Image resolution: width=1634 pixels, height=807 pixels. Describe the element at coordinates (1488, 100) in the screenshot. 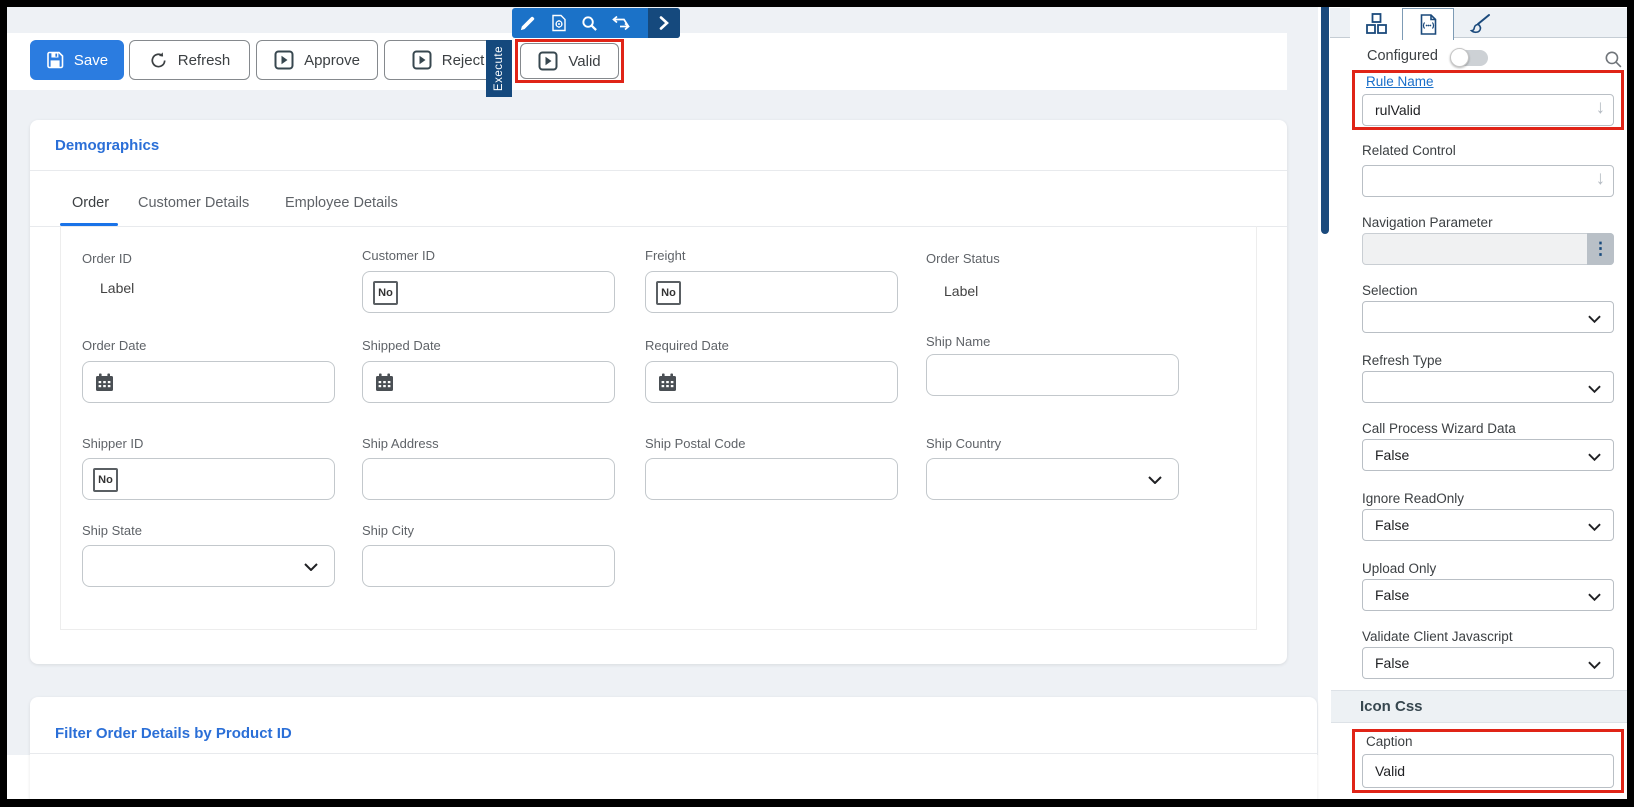

I see `rule-name-highlight` at that location.